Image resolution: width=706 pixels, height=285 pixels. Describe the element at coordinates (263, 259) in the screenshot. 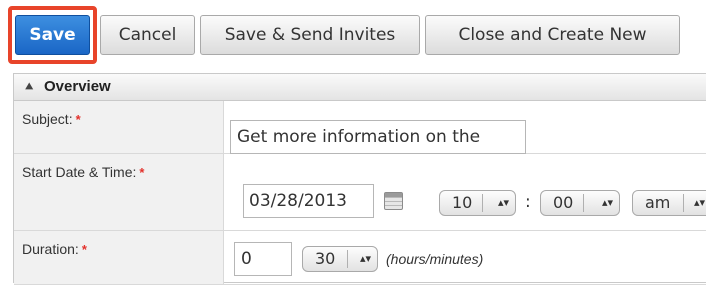

I see `duration-hours-input: 0` at that location.